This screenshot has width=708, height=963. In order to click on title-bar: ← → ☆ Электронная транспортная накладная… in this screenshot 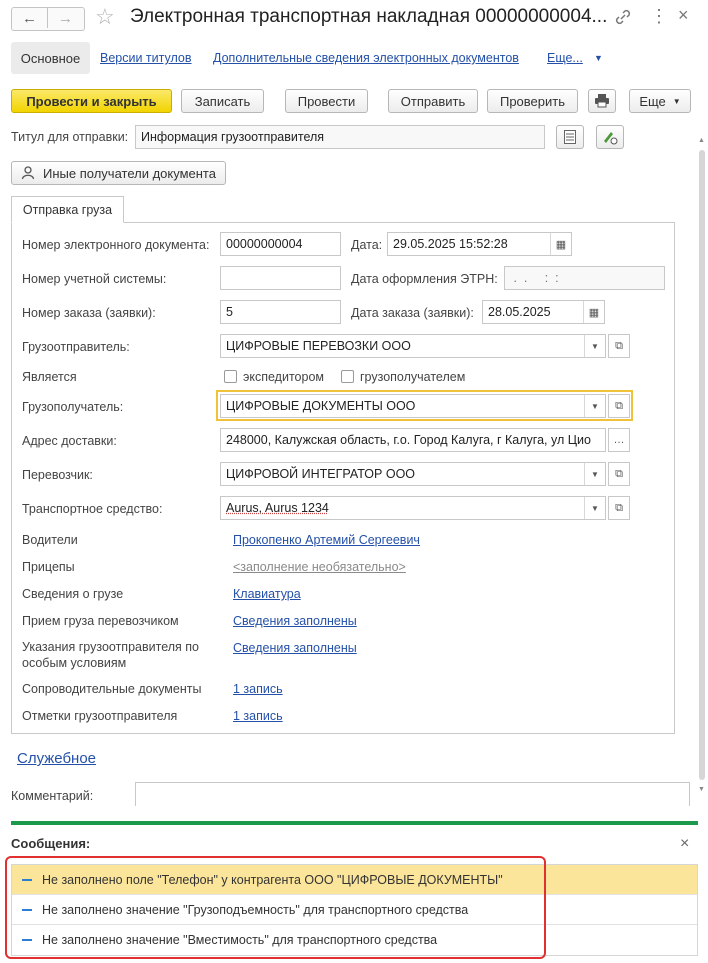, I will do `click(354, 19)`.